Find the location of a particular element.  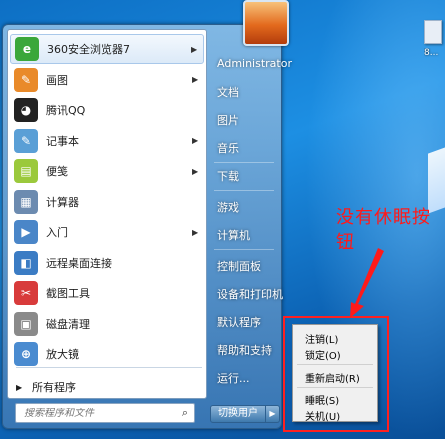

right-item-documents: 文档 is located at coordinates (228, 92).